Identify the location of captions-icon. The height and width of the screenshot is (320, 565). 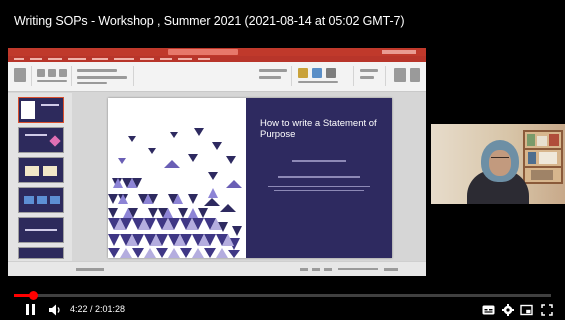
(488, 310).